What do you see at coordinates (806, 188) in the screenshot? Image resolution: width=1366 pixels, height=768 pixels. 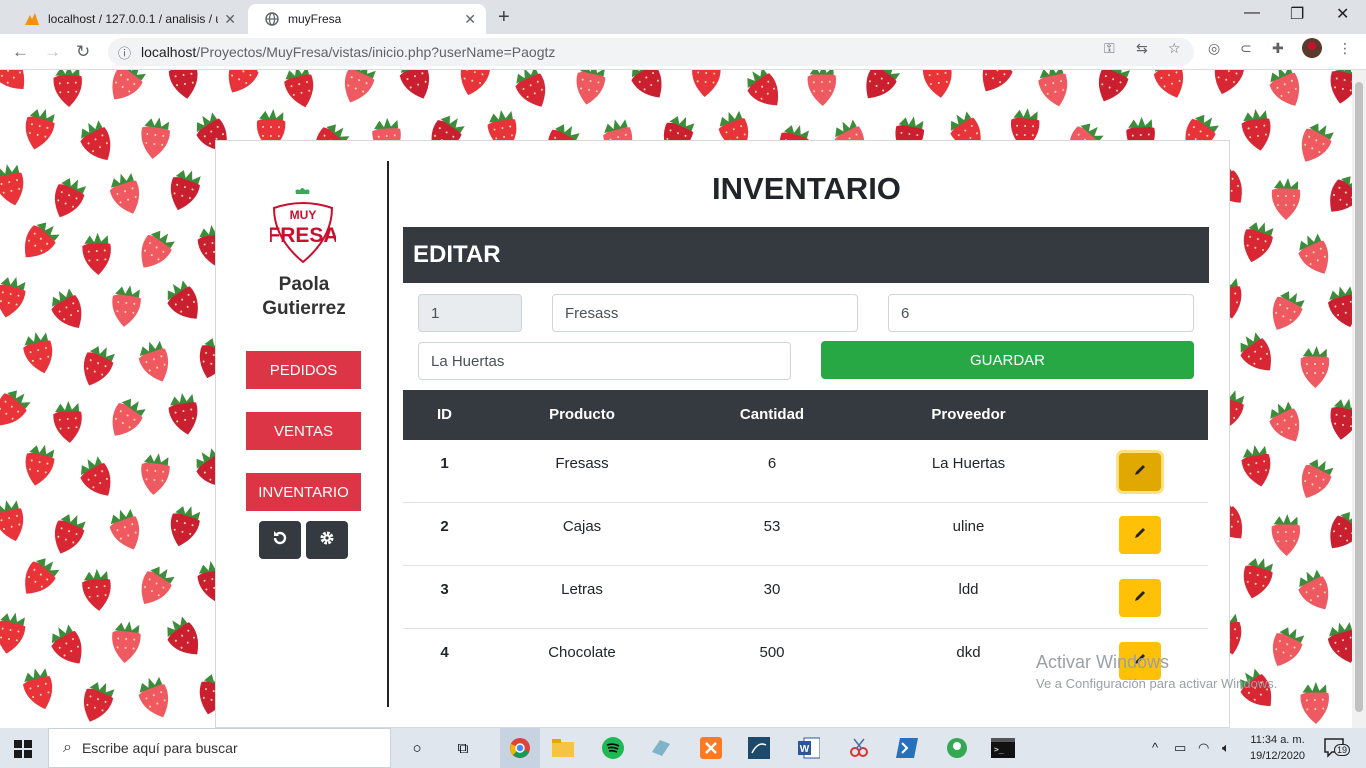 I see `page-title: INVENTARIO` at bounding box center [806, 188].